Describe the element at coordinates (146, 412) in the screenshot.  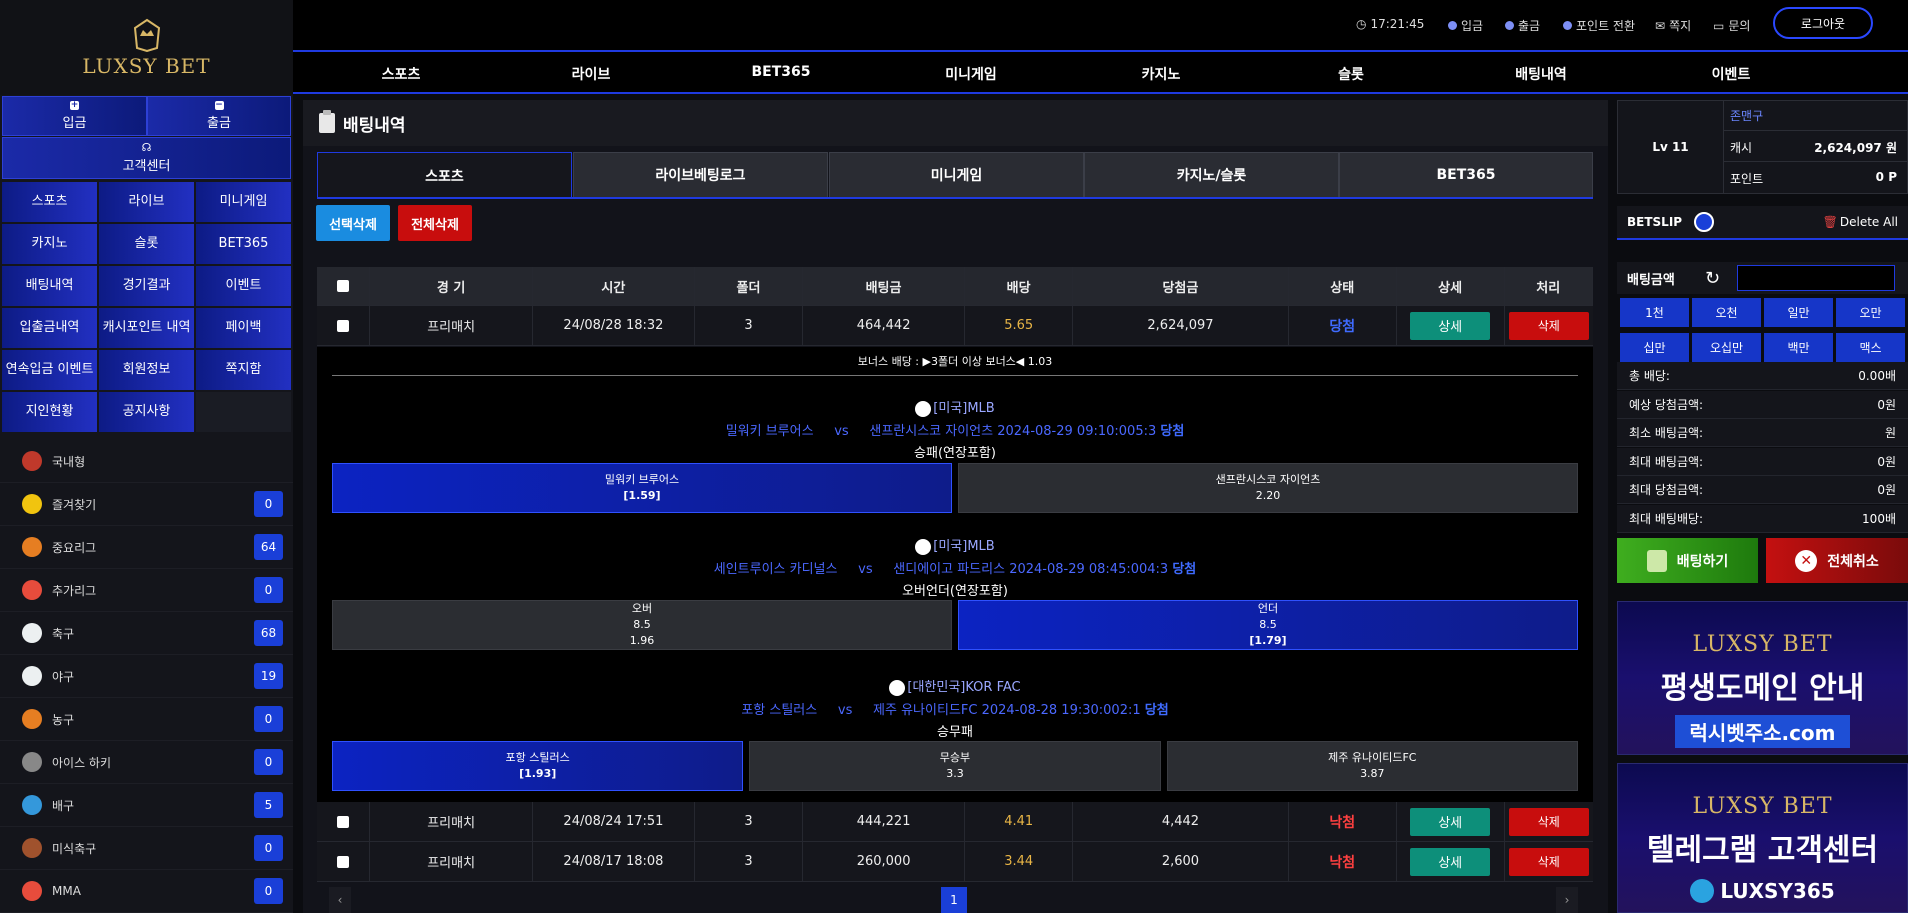
I see `menu-item-notice: 공지사항` at that location.